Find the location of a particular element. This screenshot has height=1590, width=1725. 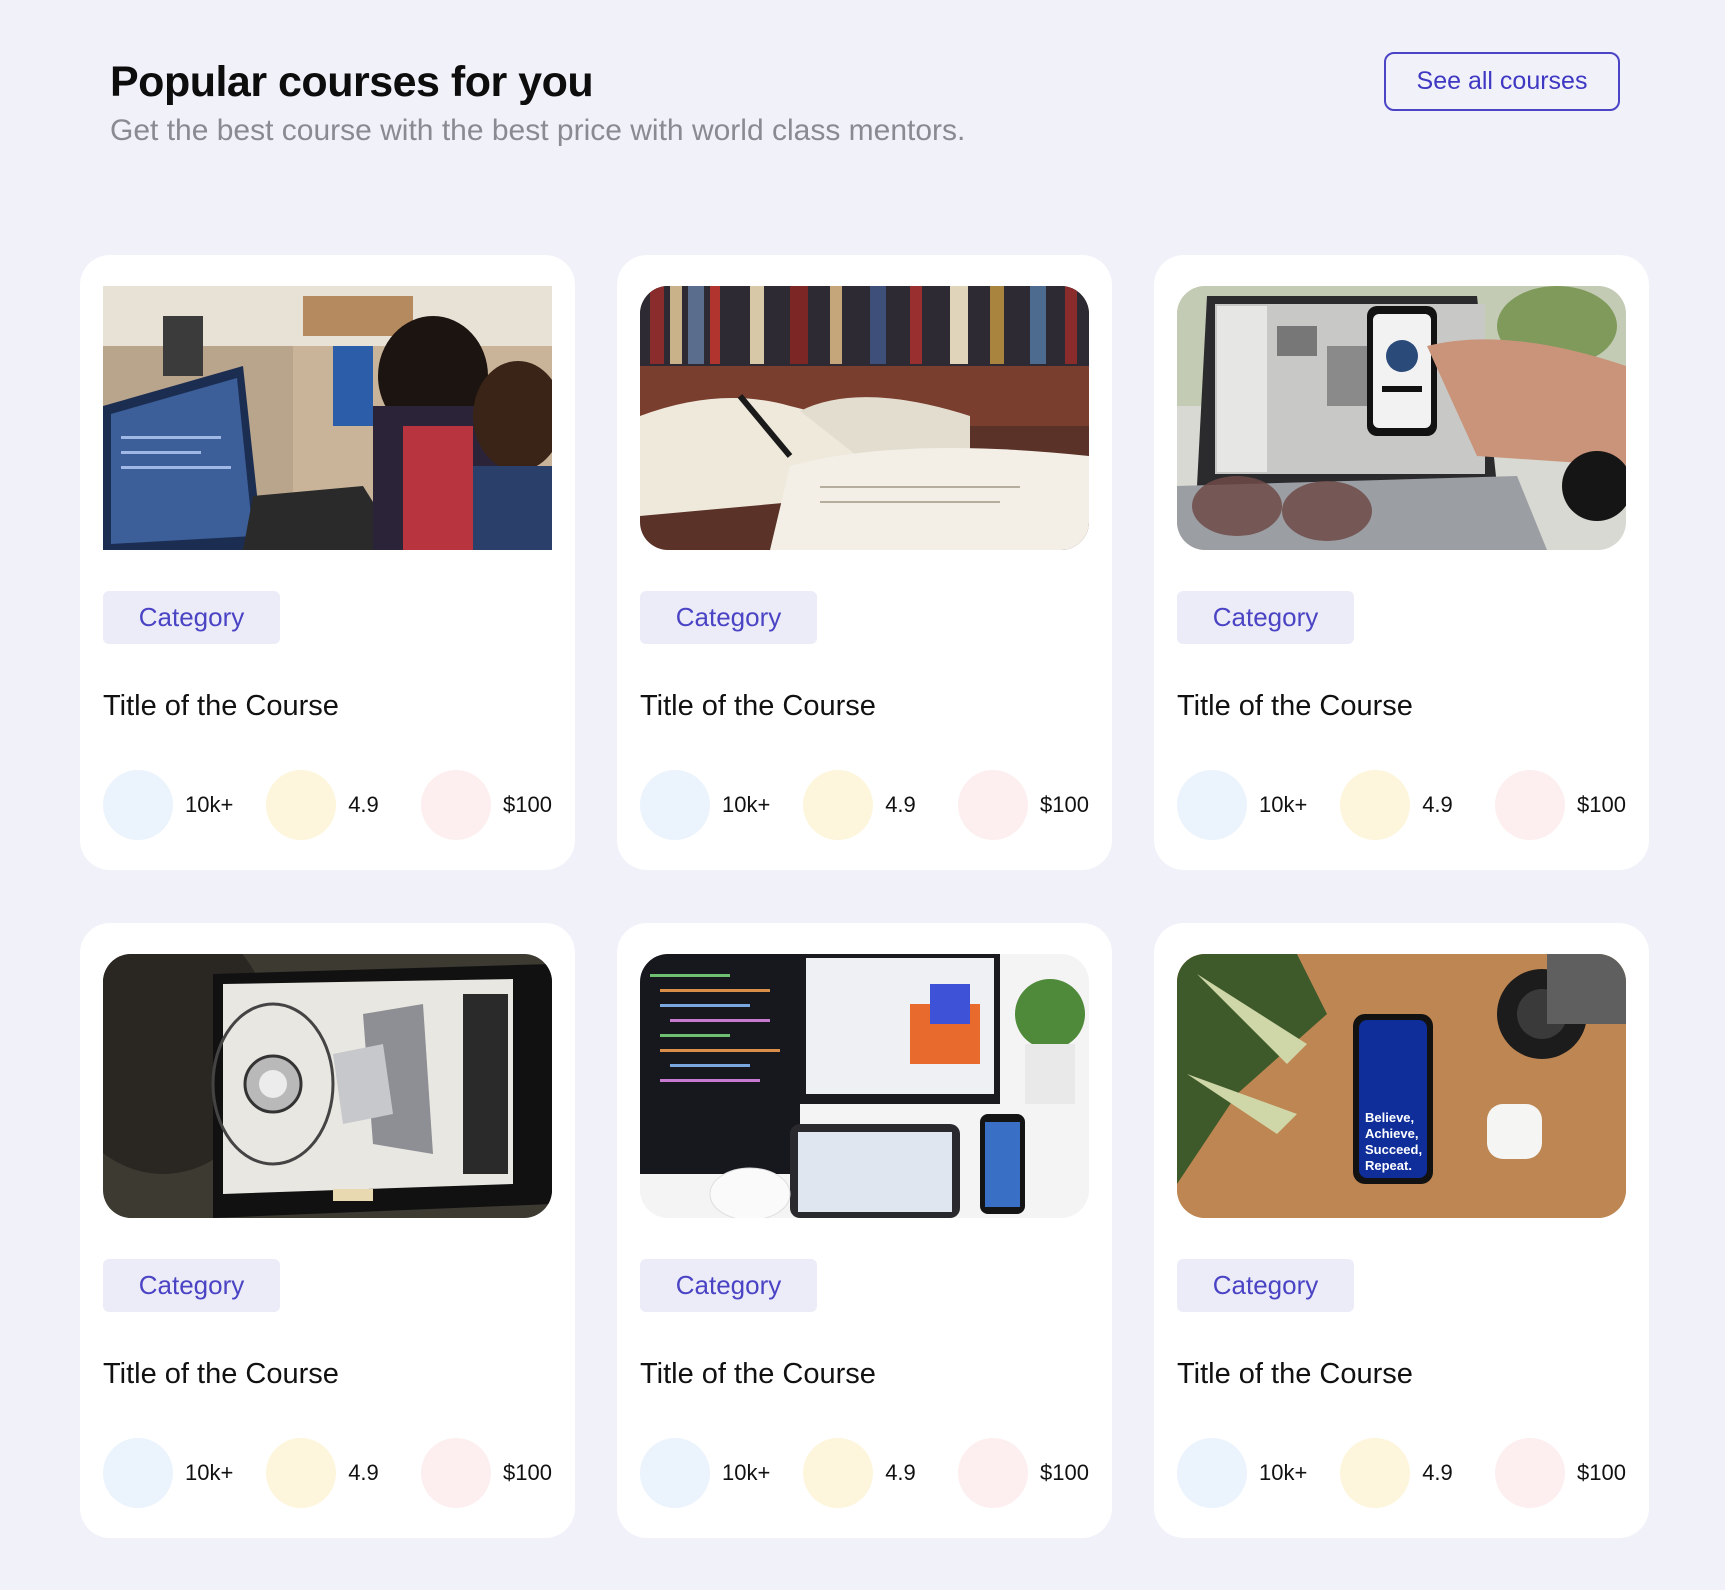

course-image-laptop-phone is located at coordinates (1401, 418).